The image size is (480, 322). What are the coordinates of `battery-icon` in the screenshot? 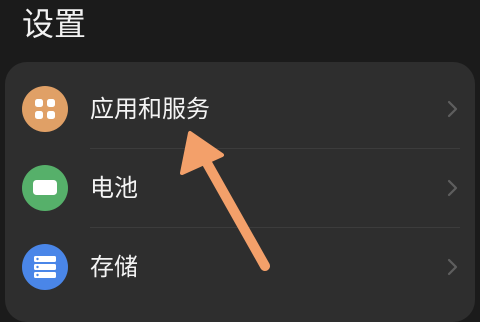 It's located at (45, 188).